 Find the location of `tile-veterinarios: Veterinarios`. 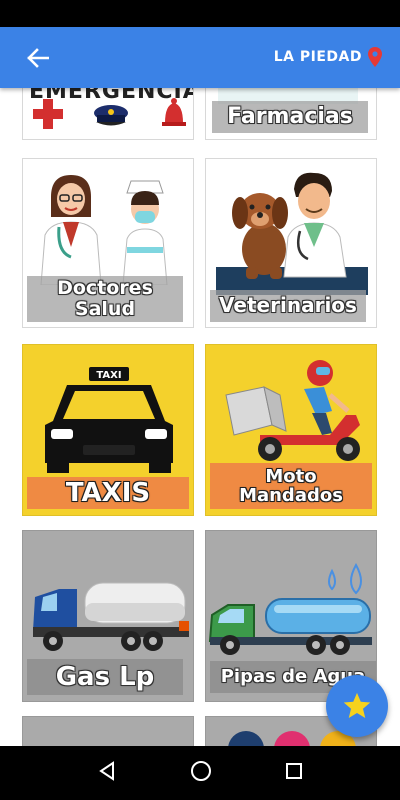

tile-veterinarios: Veterinarios is located at coordinates (291, 243).